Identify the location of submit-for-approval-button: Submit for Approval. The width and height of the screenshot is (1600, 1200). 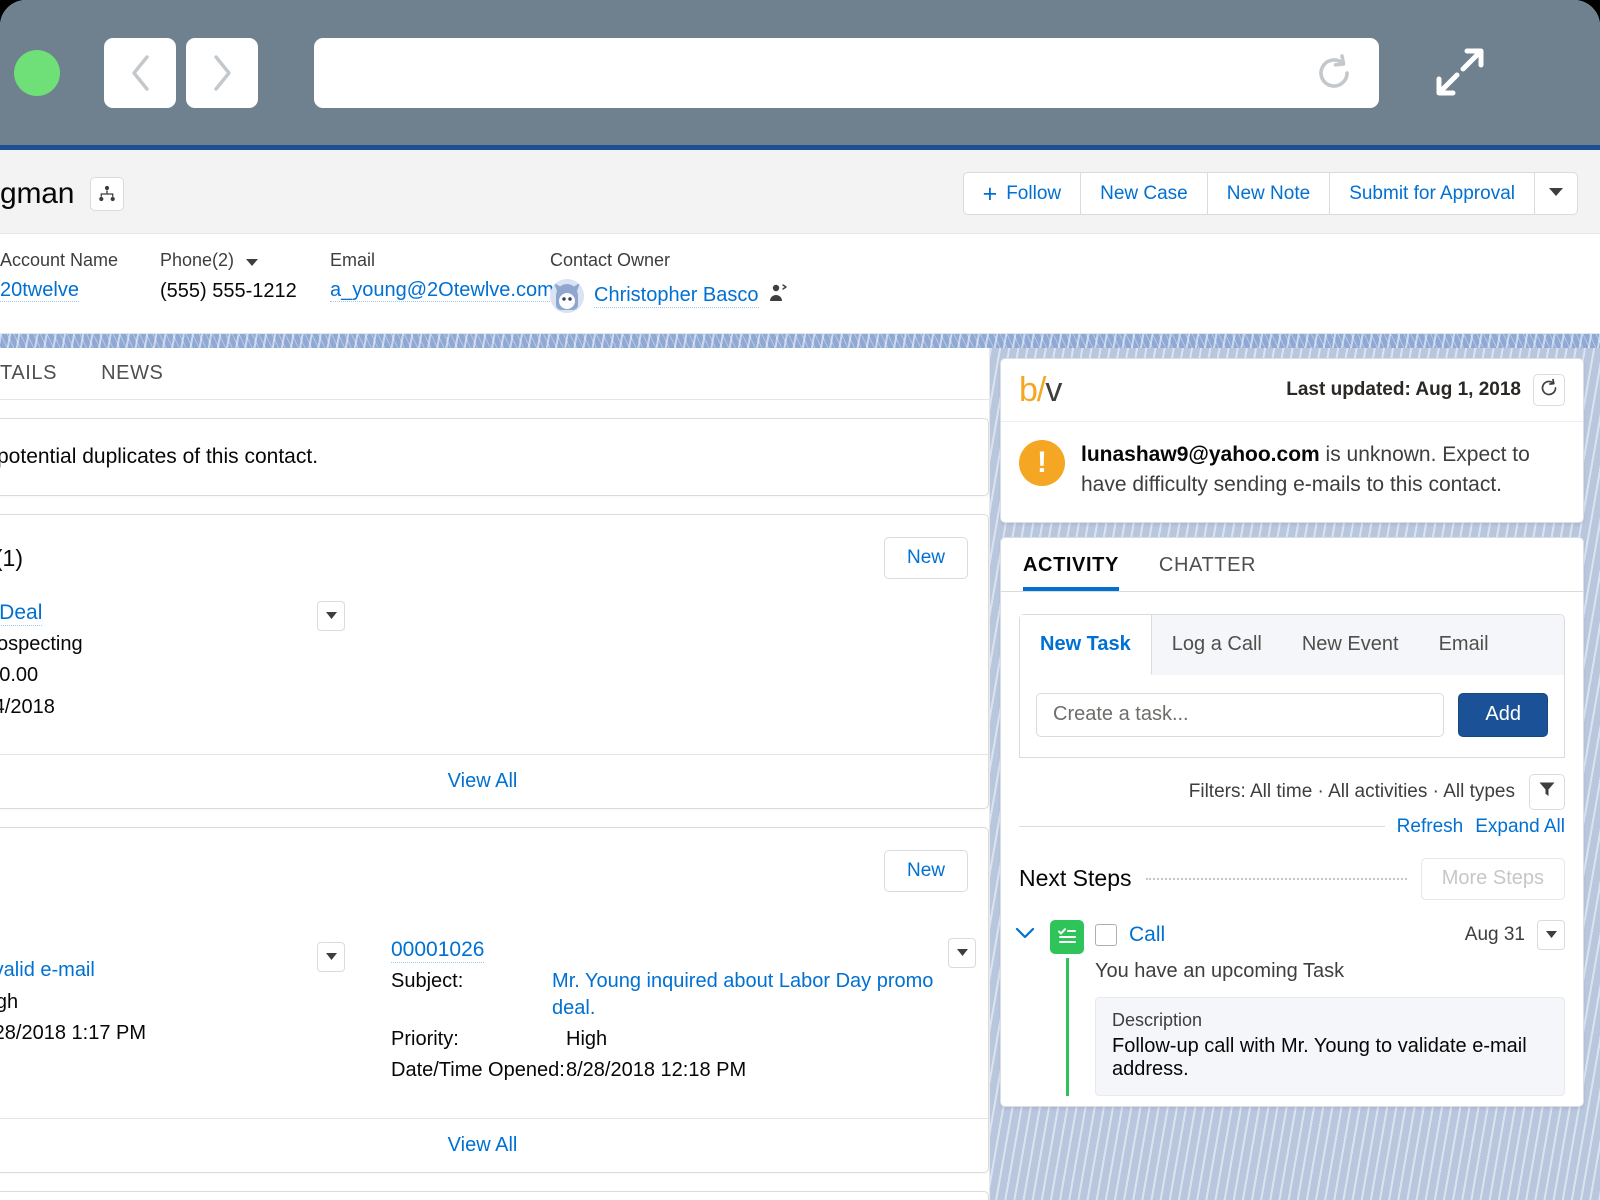
(1432, 193).